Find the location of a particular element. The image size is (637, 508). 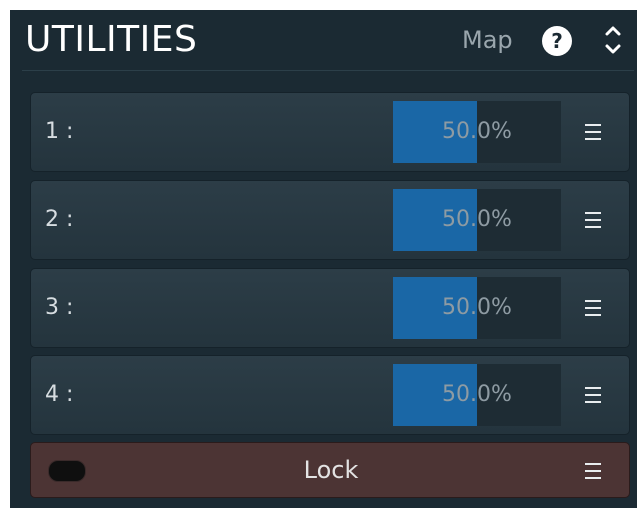

utility-row-4: 4 : 50.0% is located at coordinates (330, 395).